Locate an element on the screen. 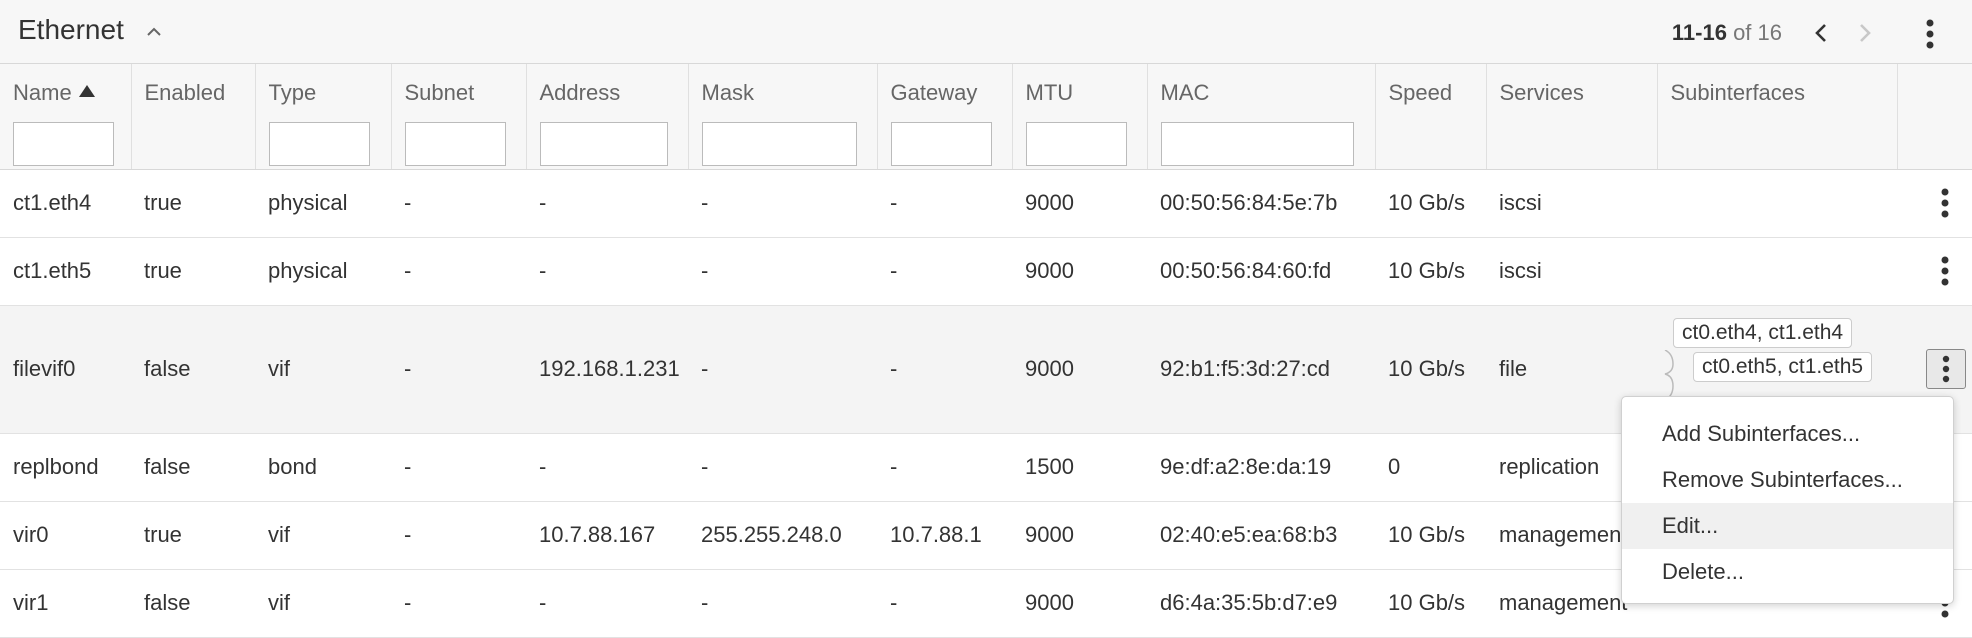  row-actions-button is located at coordinates (1946, 369).